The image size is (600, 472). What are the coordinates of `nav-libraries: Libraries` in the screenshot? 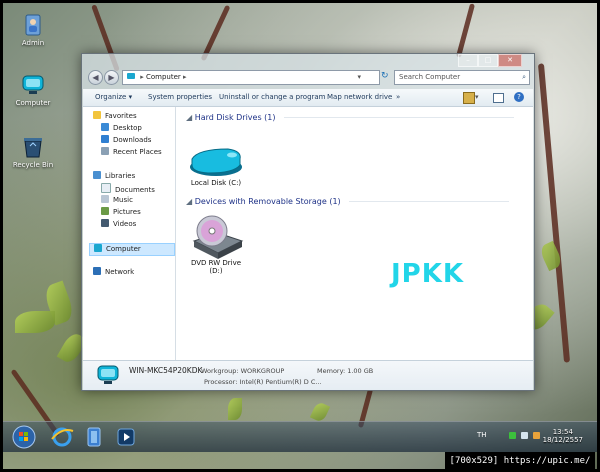 It's located at (114, 176).